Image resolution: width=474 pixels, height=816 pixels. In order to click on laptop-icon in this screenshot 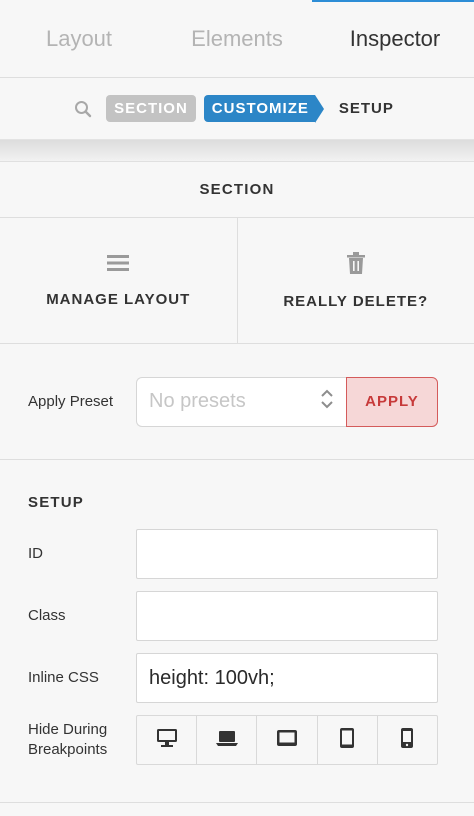, I will do `click(227, 740)`.